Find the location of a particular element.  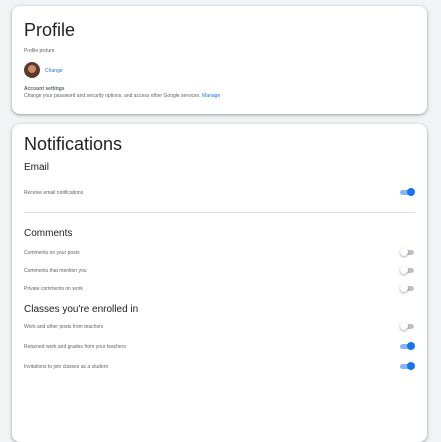

teacher-posts-toggle is located at coordinates (407, 326).